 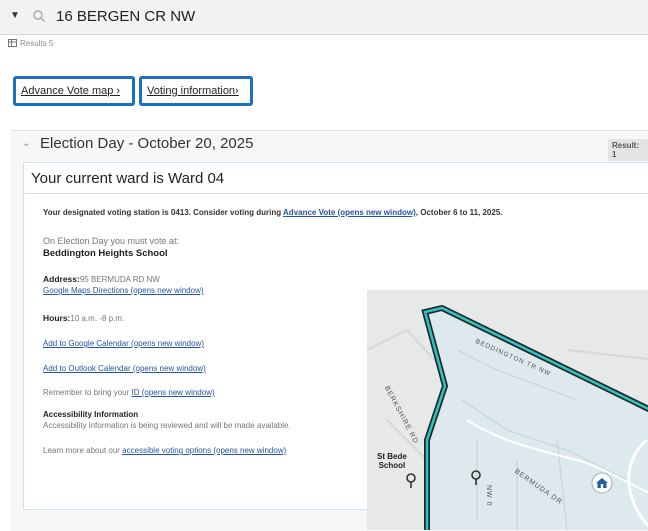 What do you see at coordinates (87, 392) in the screenshot?
I see `bring-id-prefix: Remember to bring your` at bounding box center [87, 392].